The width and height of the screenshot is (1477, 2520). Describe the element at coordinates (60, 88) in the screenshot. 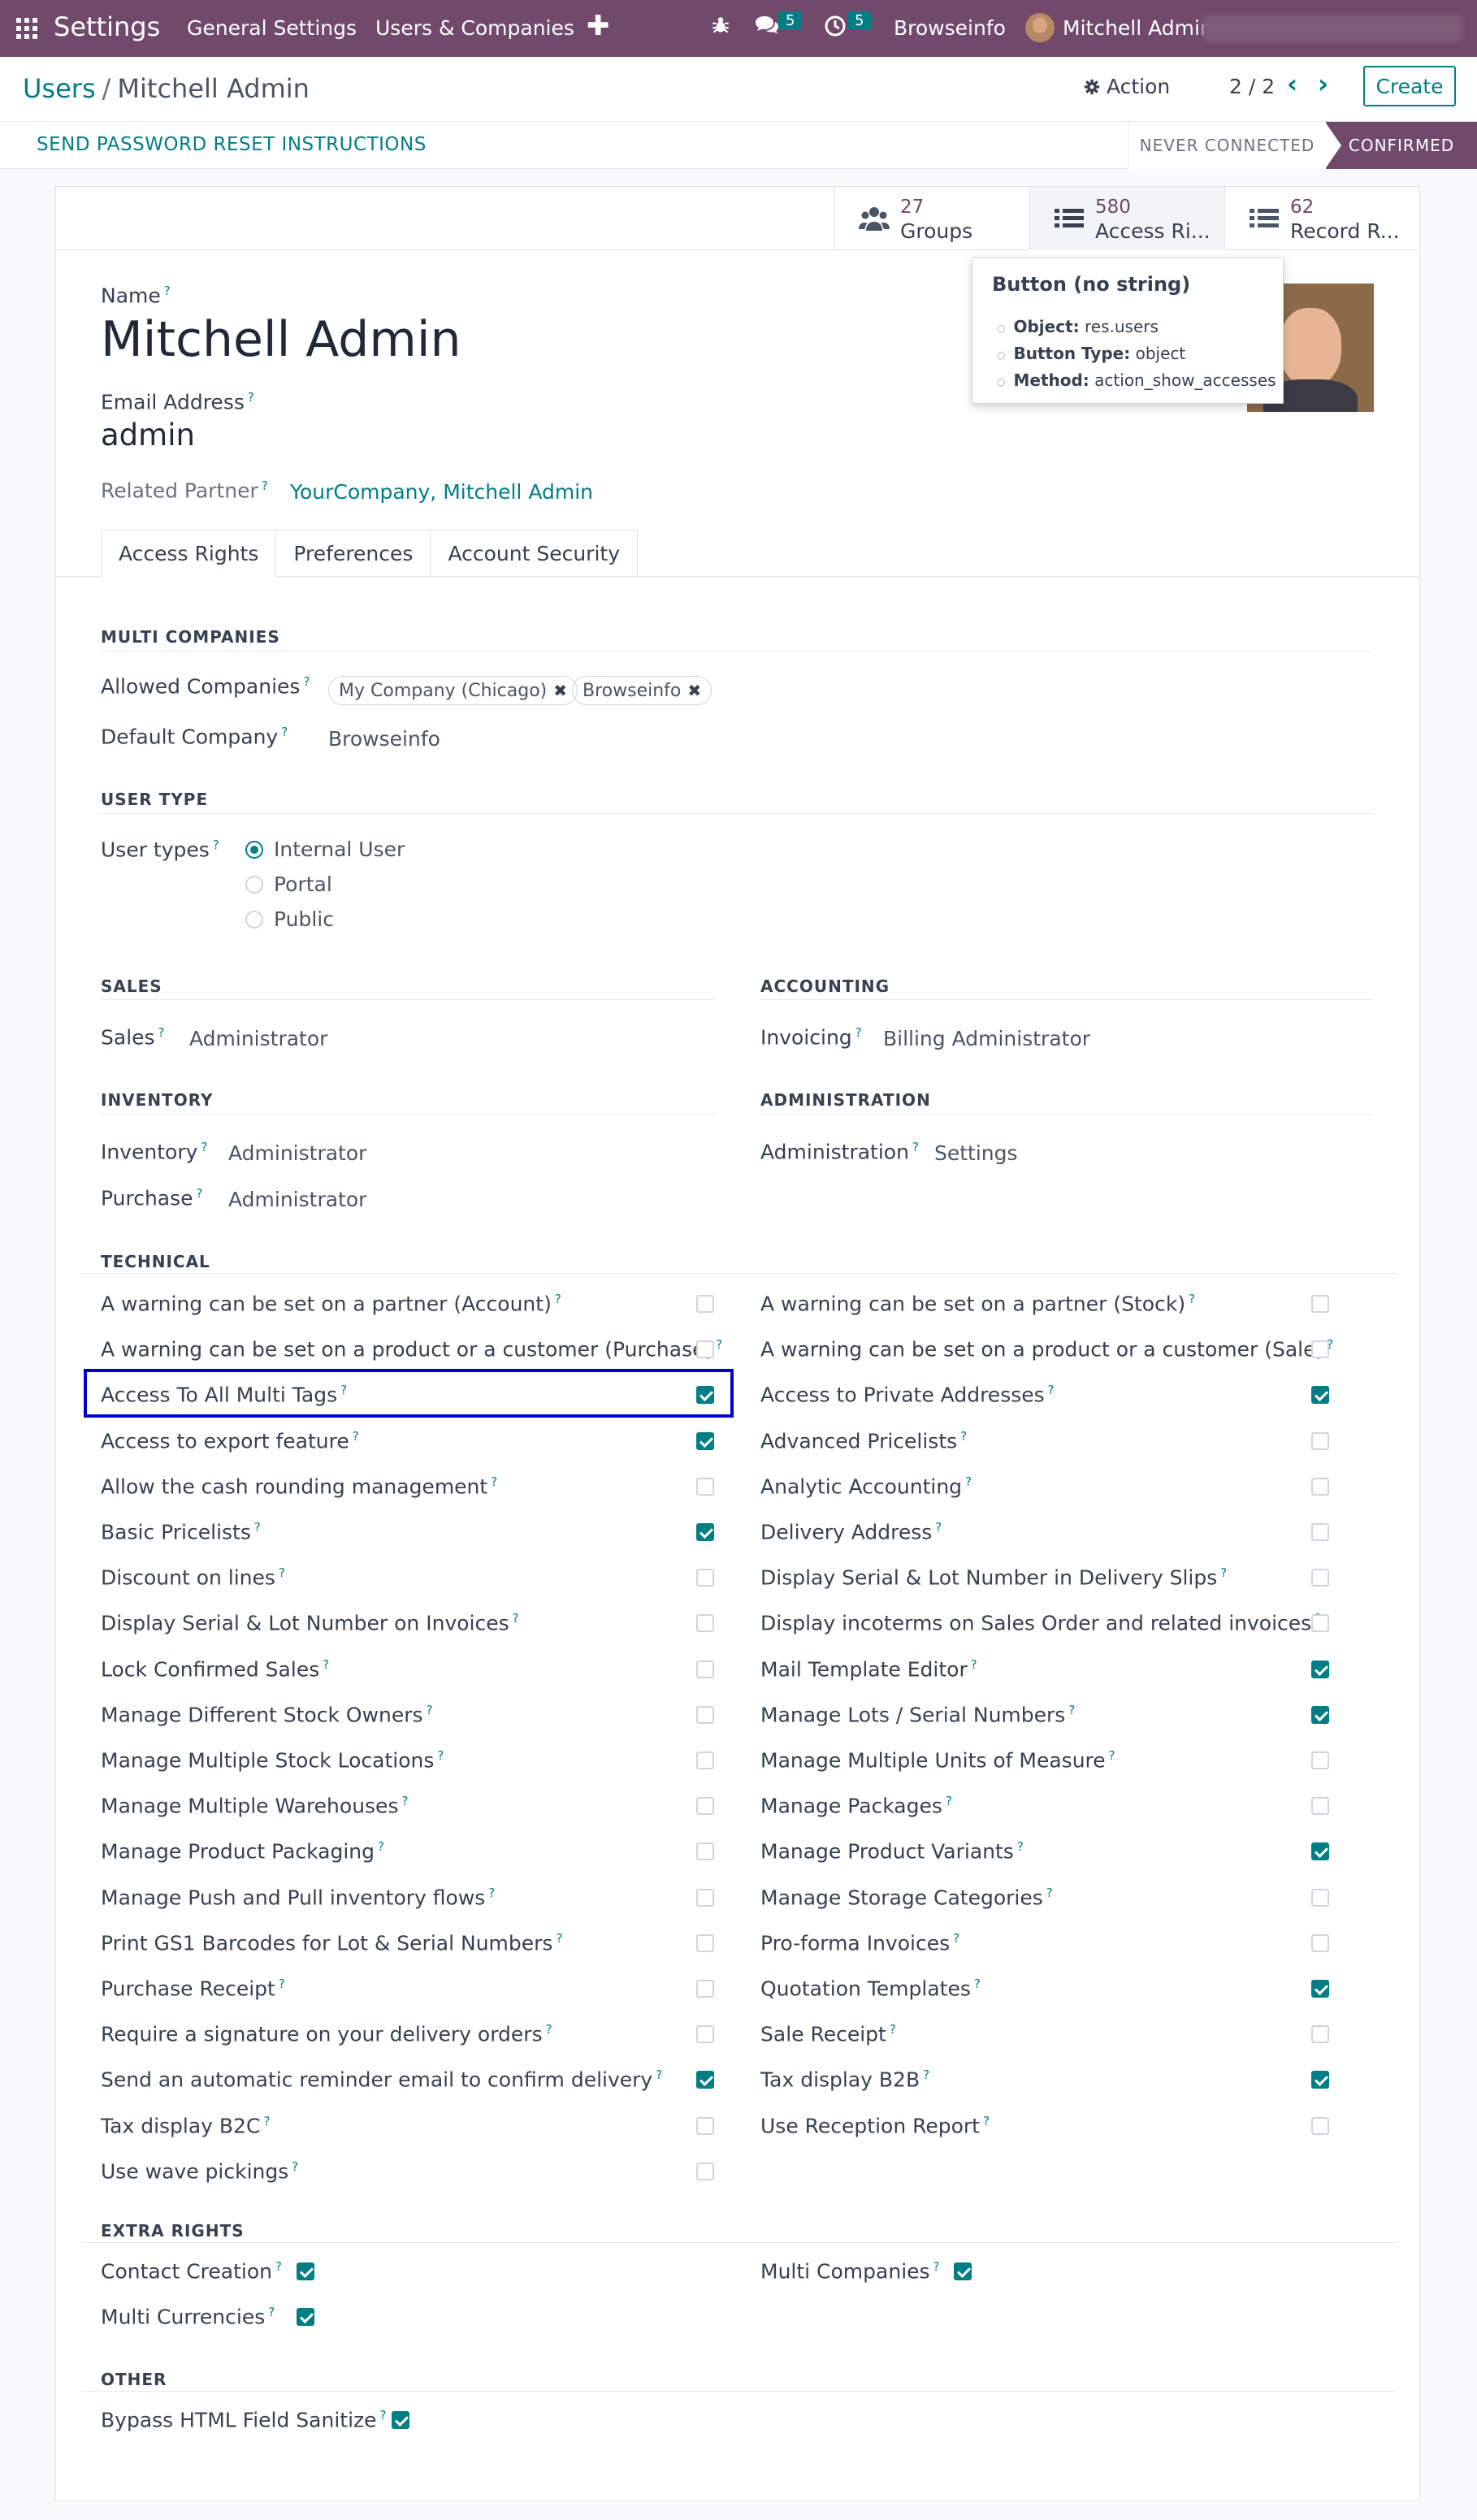

I see `breadcrumb-users-link: Users` at that location.